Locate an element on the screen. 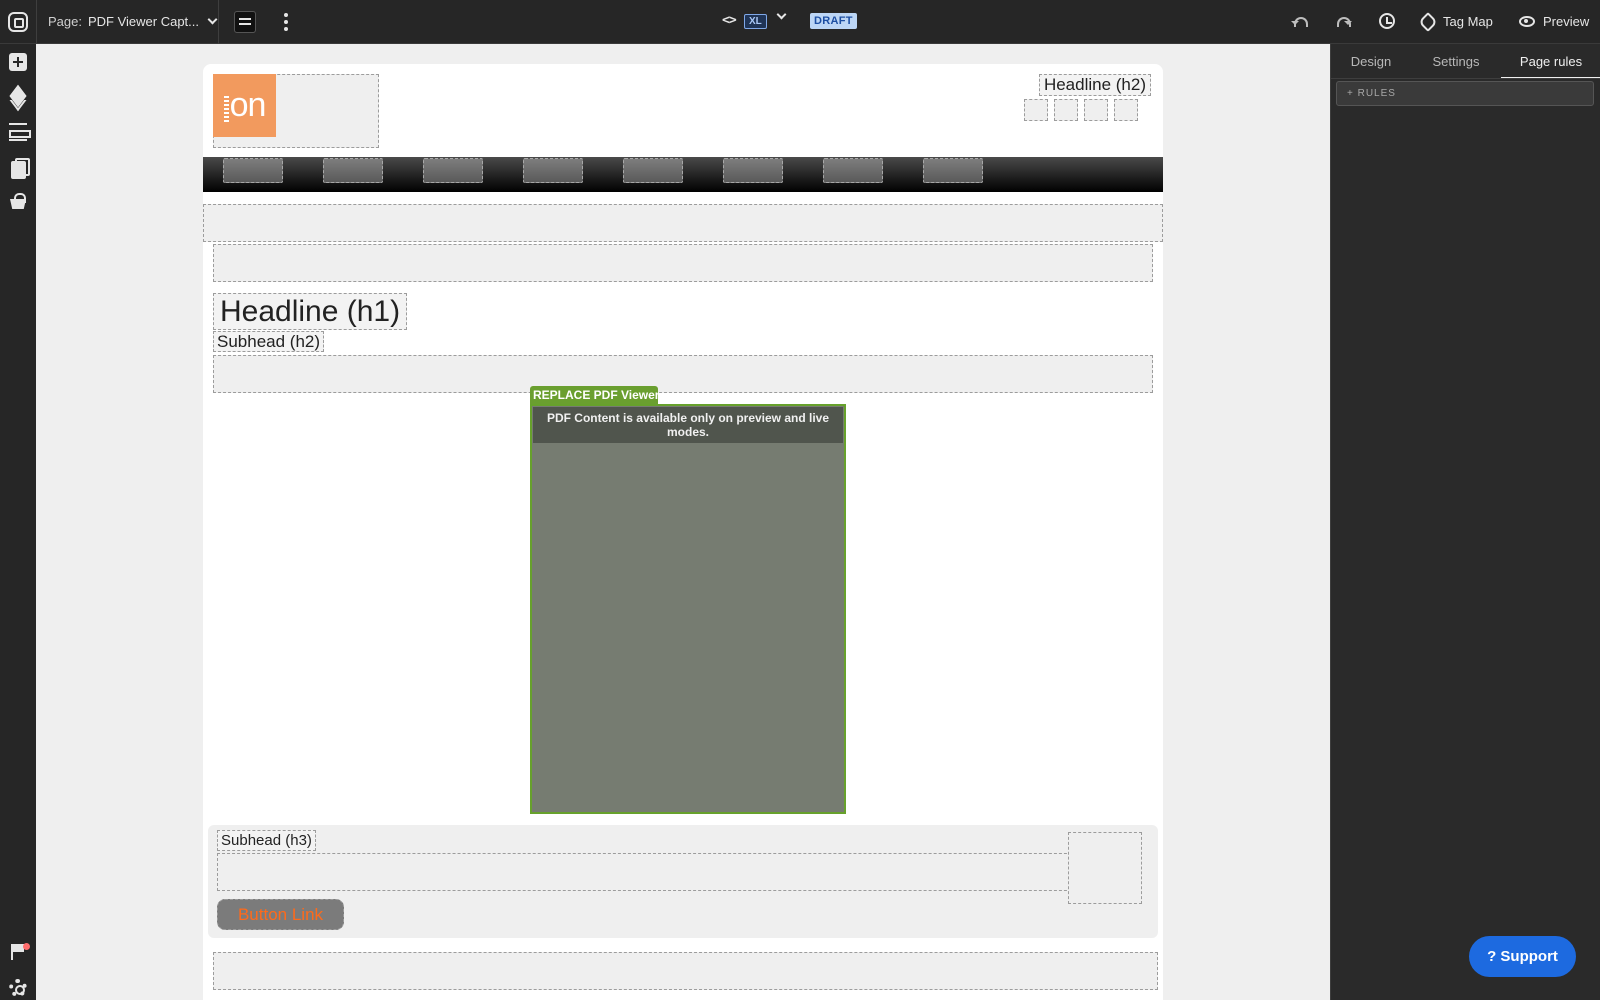  left-sidebar is located at coordinates (18, 522).